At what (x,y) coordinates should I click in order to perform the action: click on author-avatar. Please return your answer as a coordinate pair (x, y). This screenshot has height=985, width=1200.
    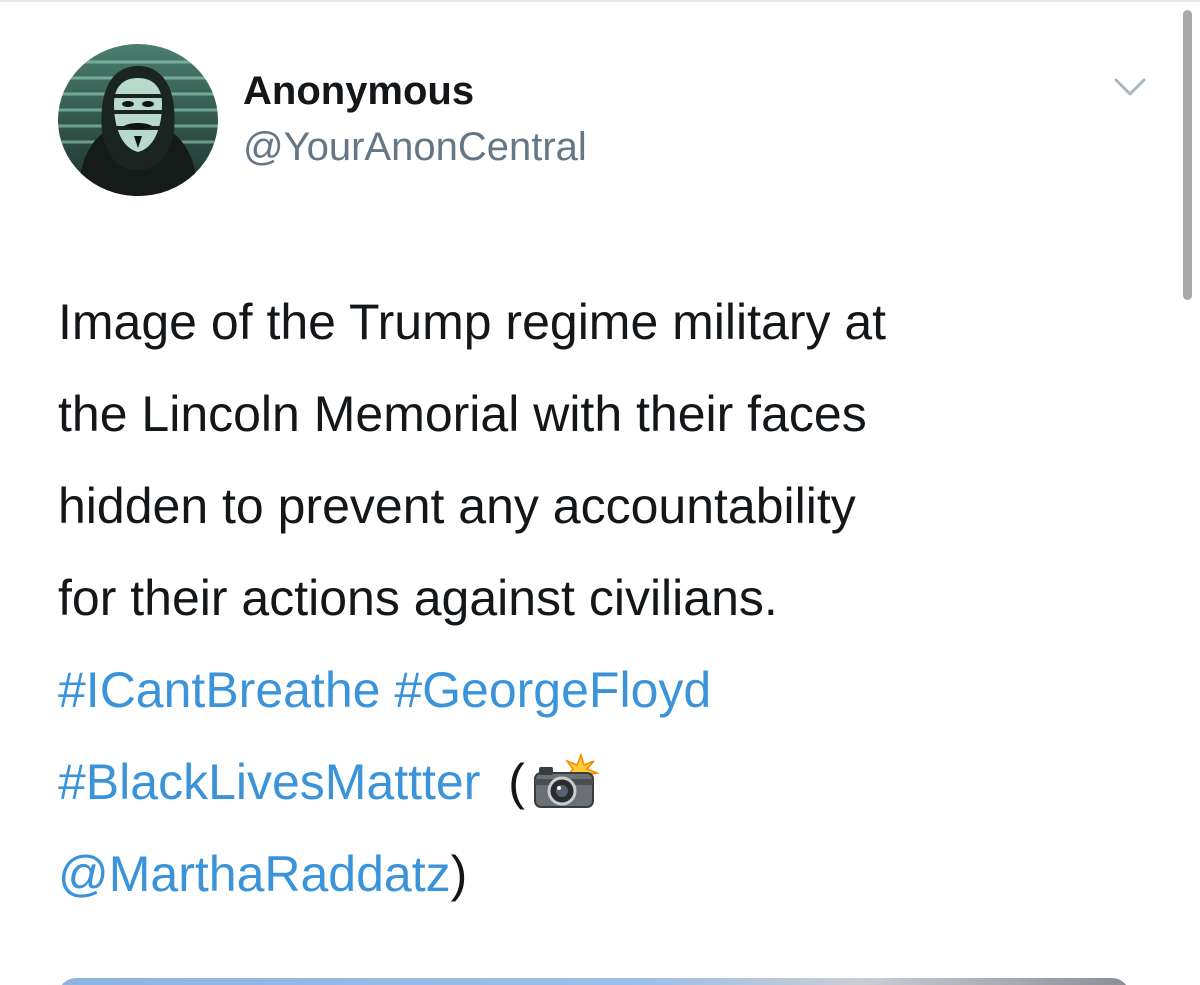
    Looking at the image, I should click on (138, 120).